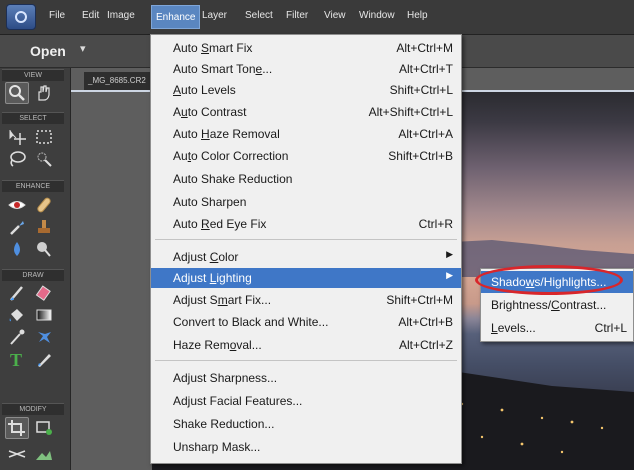 The width and height of the screenshot is (634, 470). Describe the element at coordinates (420, 156) in the screenshot. I see `menu-item-shortcut: Shift+Ctrl+B` at that location.